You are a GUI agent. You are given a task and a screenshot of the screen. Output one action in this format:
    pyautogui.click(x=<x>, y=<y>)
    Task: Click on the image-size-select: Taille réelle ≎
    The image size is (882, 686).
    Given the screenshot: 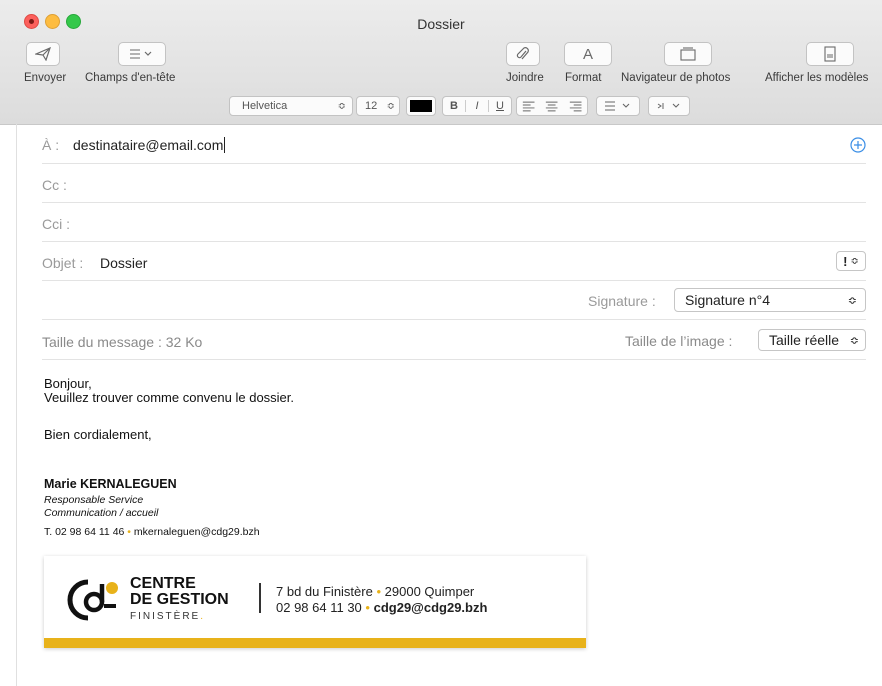 What is the action you would take?
    pyautogui.click(x=812, y=340)
    